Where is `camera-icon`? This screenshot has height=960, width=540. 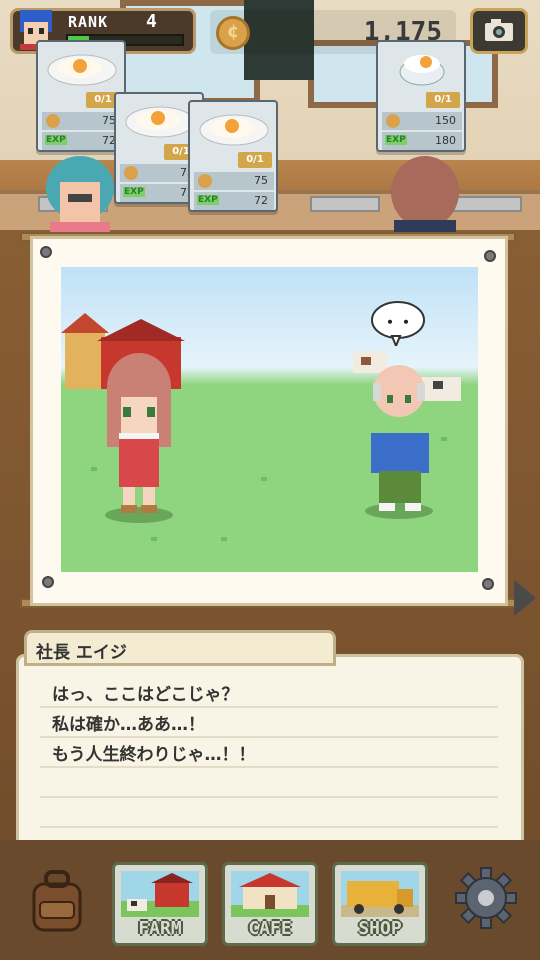 camera-icon is located at coordinates (499, 30).